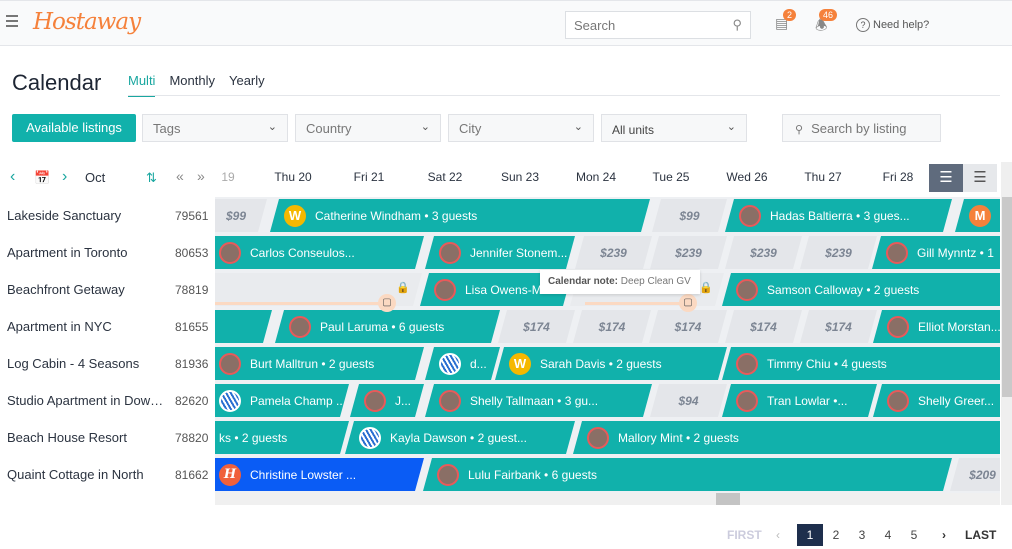 The height and width of the screenshot is (549, 1012). Describe the element at coordinates (688, 400) in the screenshot. I see `price-cell: $94` at that location.